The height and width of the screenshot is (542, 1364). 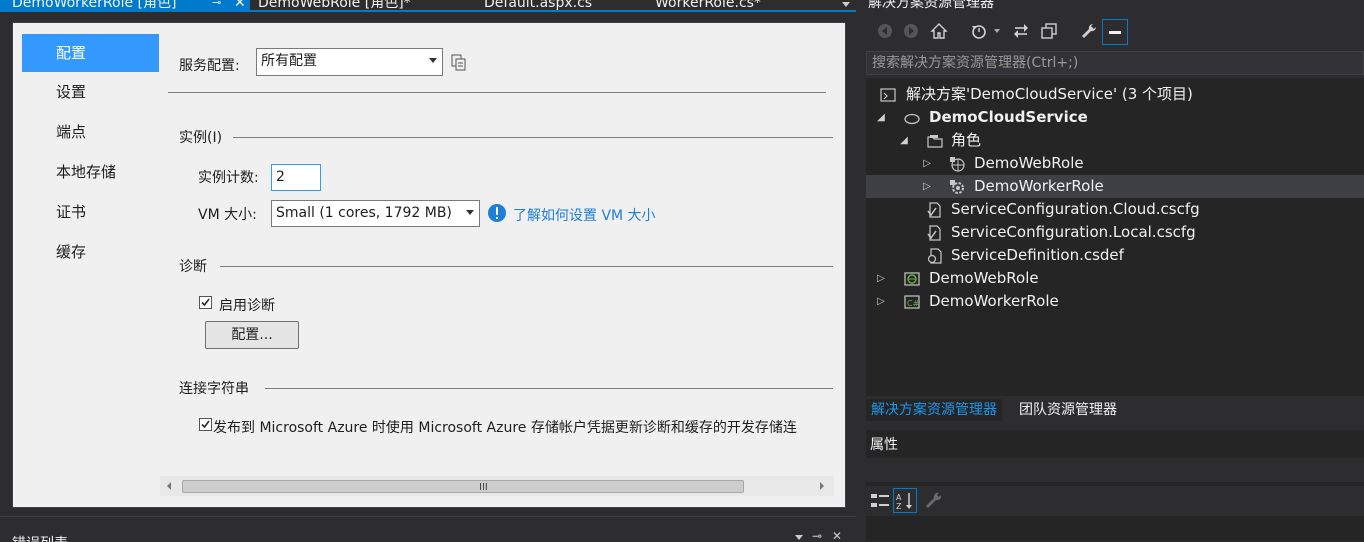 I want to click on home-icon, so click(x=939, y=31).